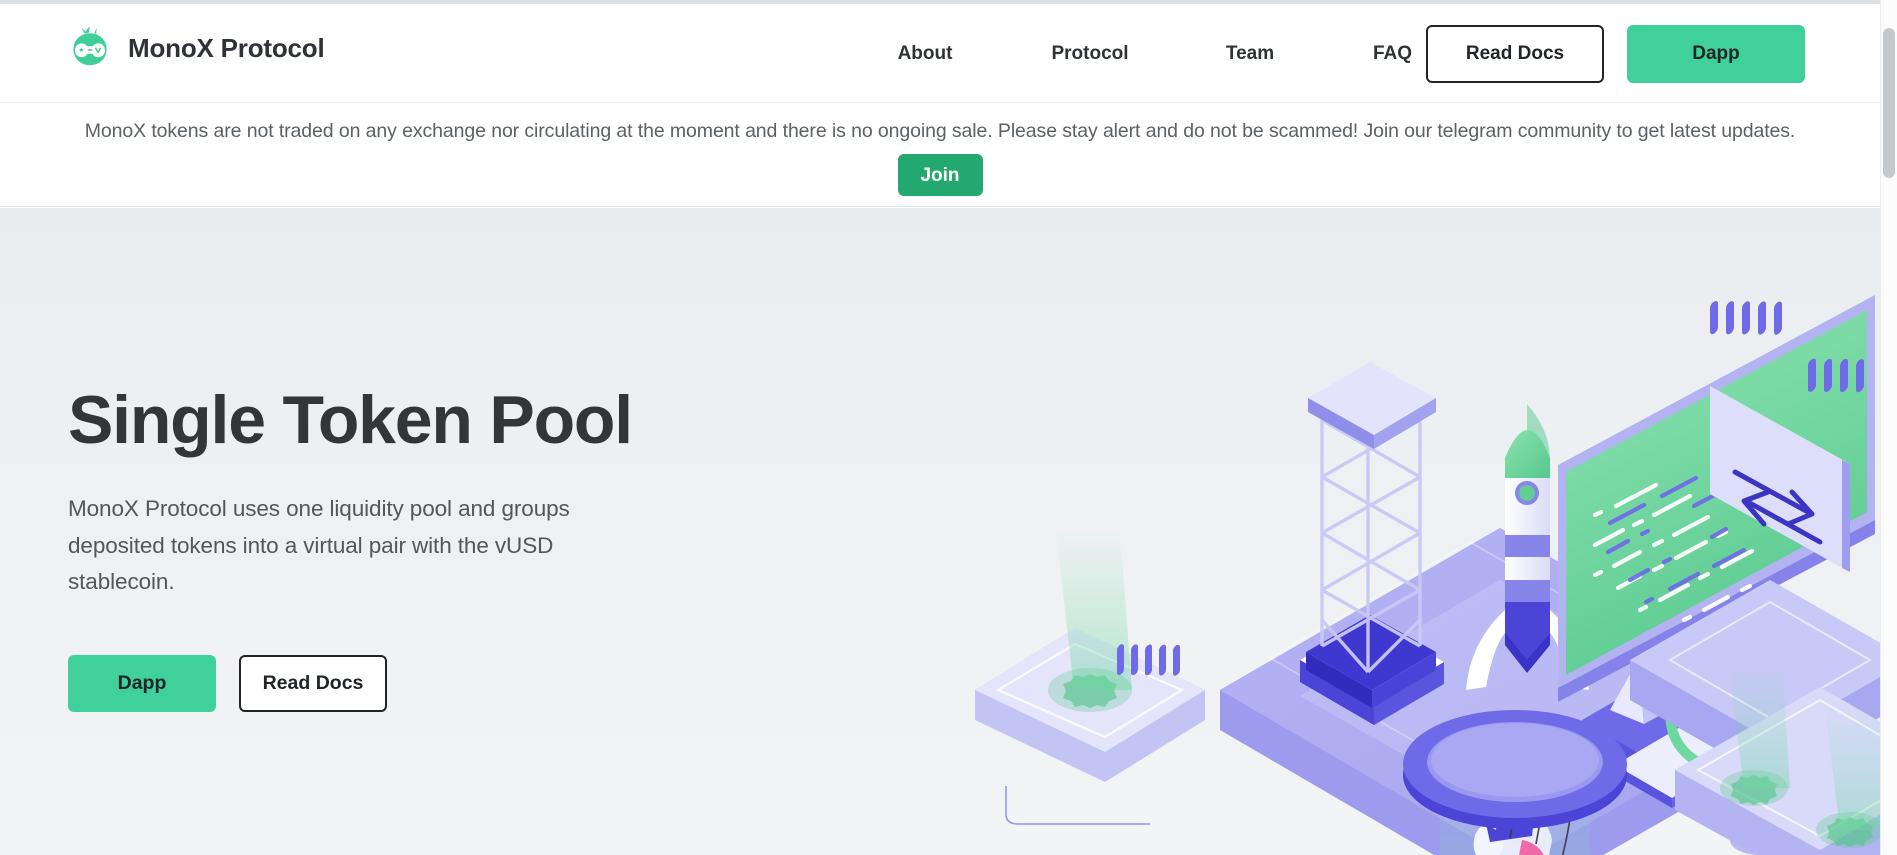 The width and height of the screenshot is (1897, 855). I want to click on monox-monkey-logo-icon, so click(90, 48).